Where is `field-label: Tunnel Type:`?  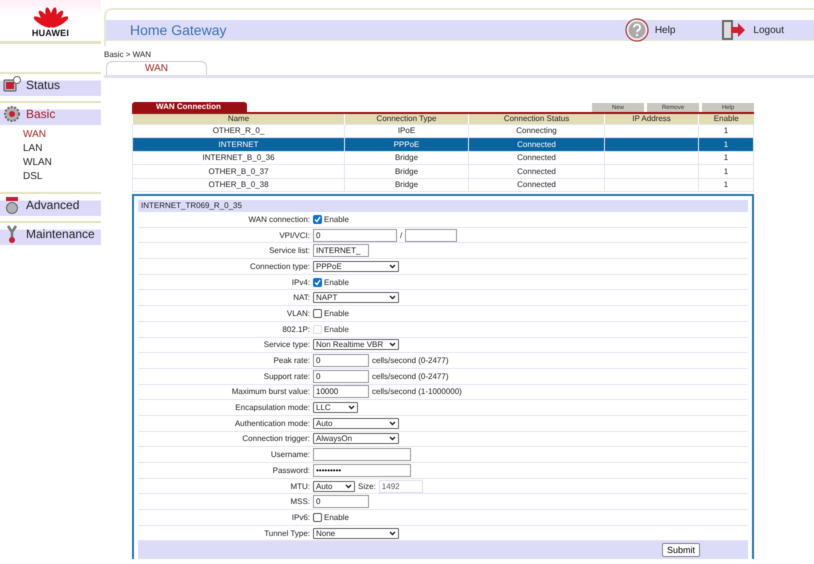 field-label: Tunnel Type: is located at coordinates (287, 533).